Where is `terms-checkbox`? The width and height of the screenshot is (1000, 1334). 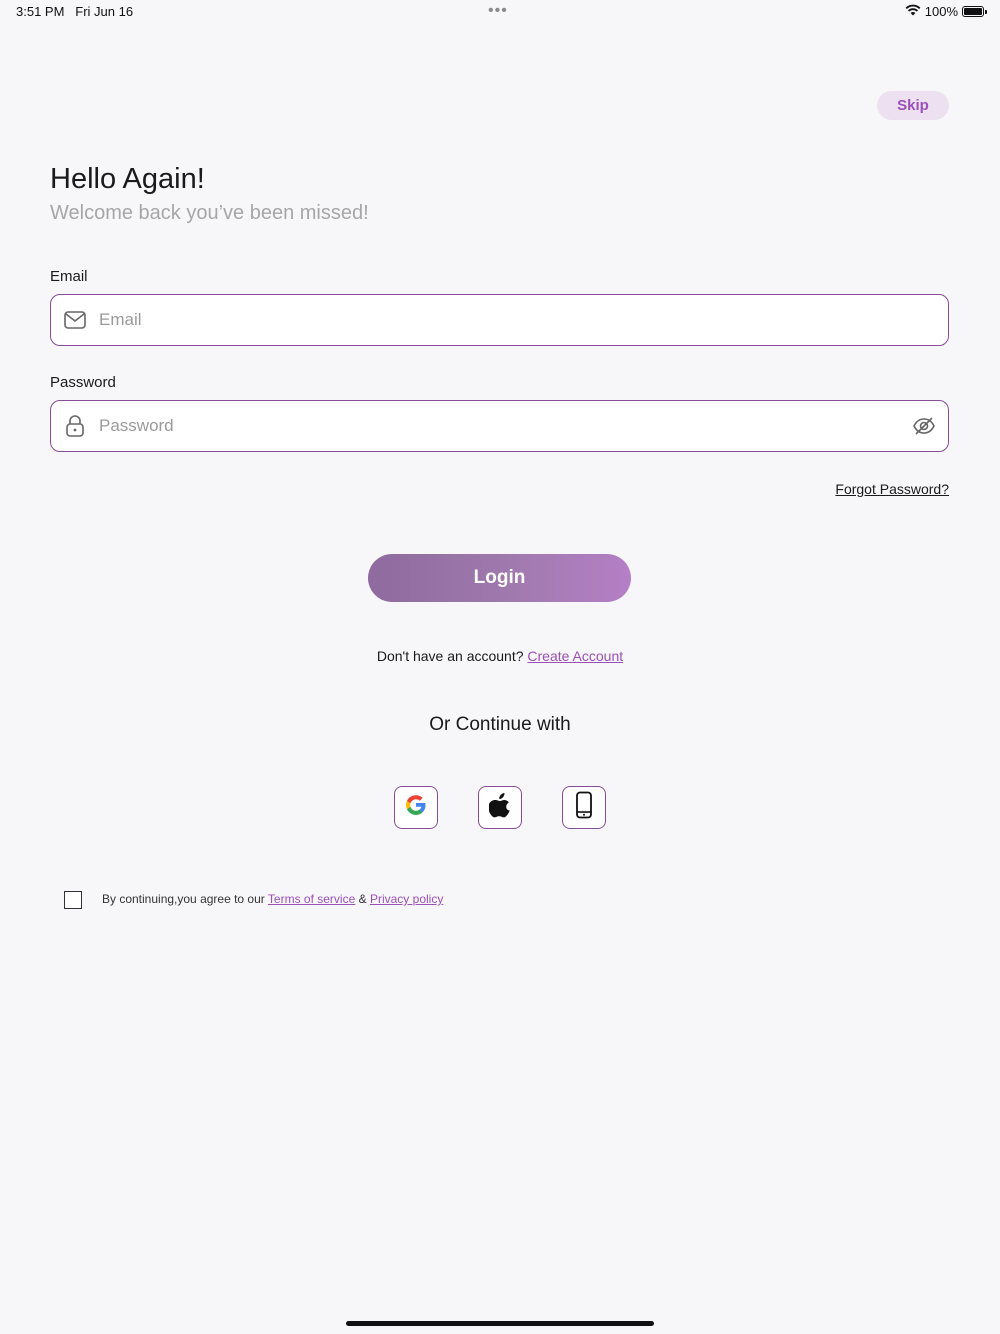 terms-checkbox is located at coordinates (73, 900).